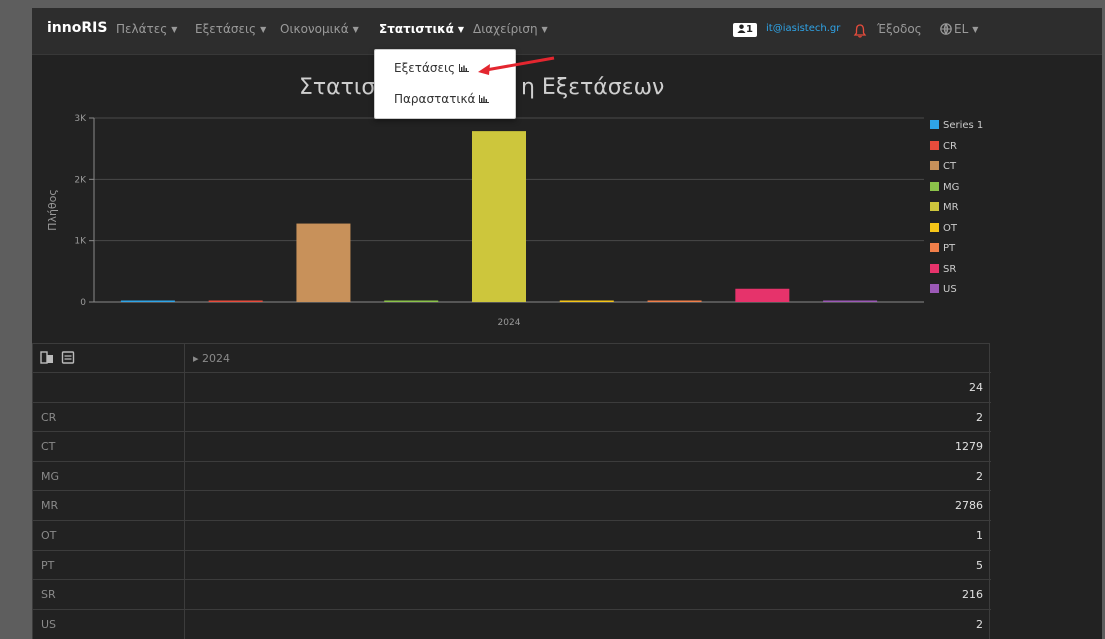 This screenshot has width=1105, height=639. Describe the element at coordinates (499, 216) in the screenshot. I see `bar-mr` at that location.